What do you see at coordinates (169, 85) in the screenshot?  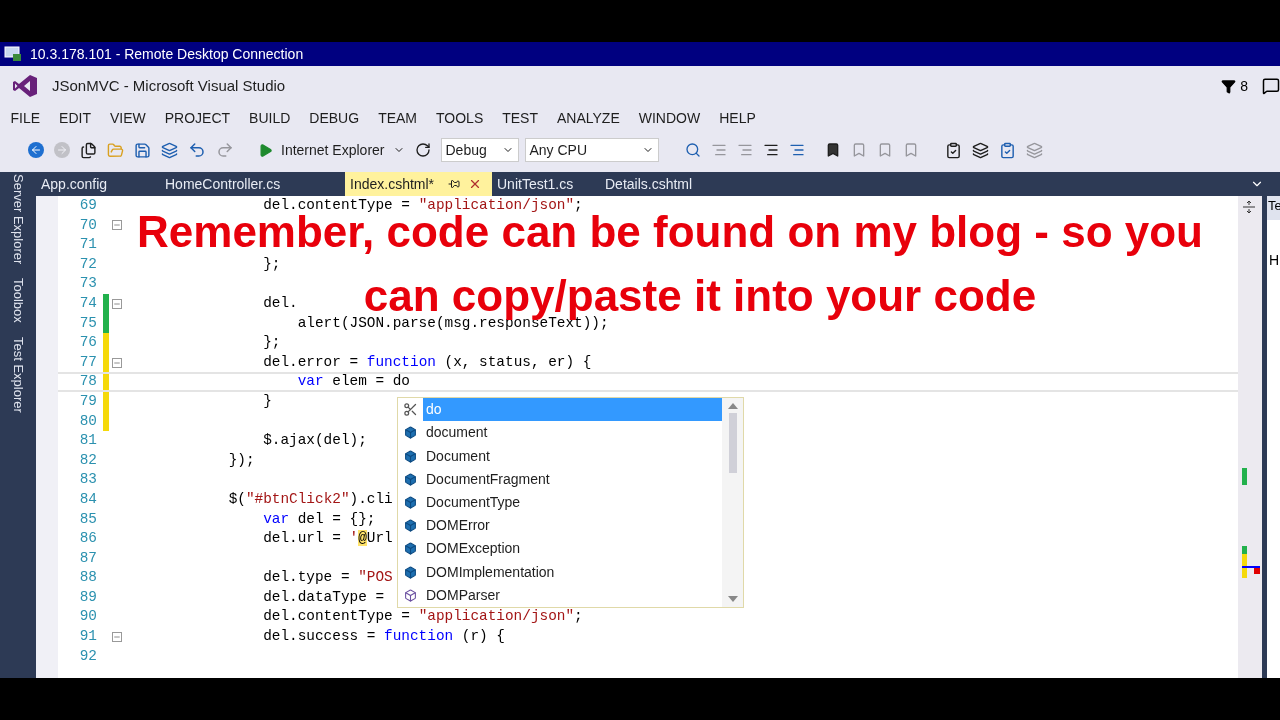 I see `window-title: JSonMVC - Microsoft Visual Studio` at bounding box center [169, 85].